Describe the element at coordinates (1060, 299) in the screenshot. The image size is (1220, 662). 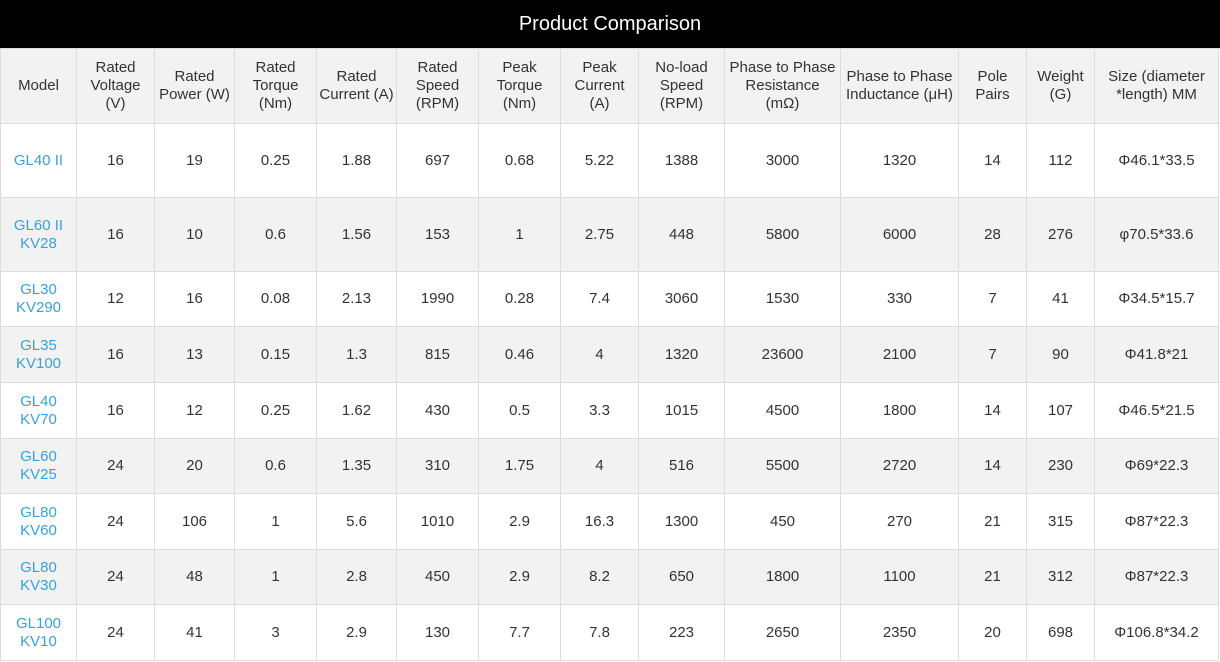
I see `cell-weight: 41` at that location.